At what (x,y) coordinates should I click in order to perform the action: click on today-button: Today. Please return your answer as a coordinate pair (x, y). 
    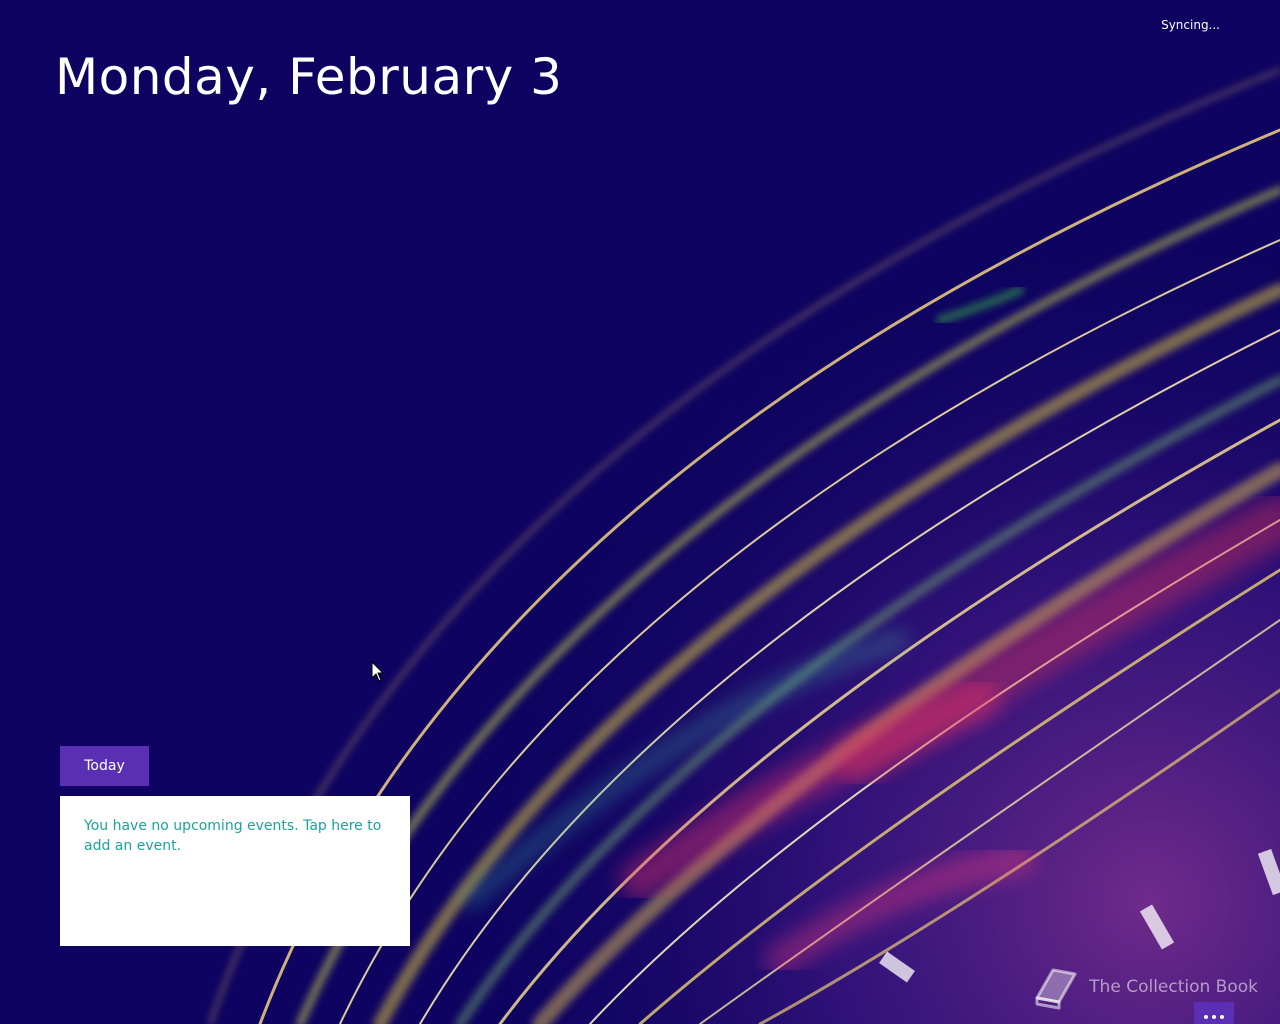
    Looking at the image, I should click on (104, 766).